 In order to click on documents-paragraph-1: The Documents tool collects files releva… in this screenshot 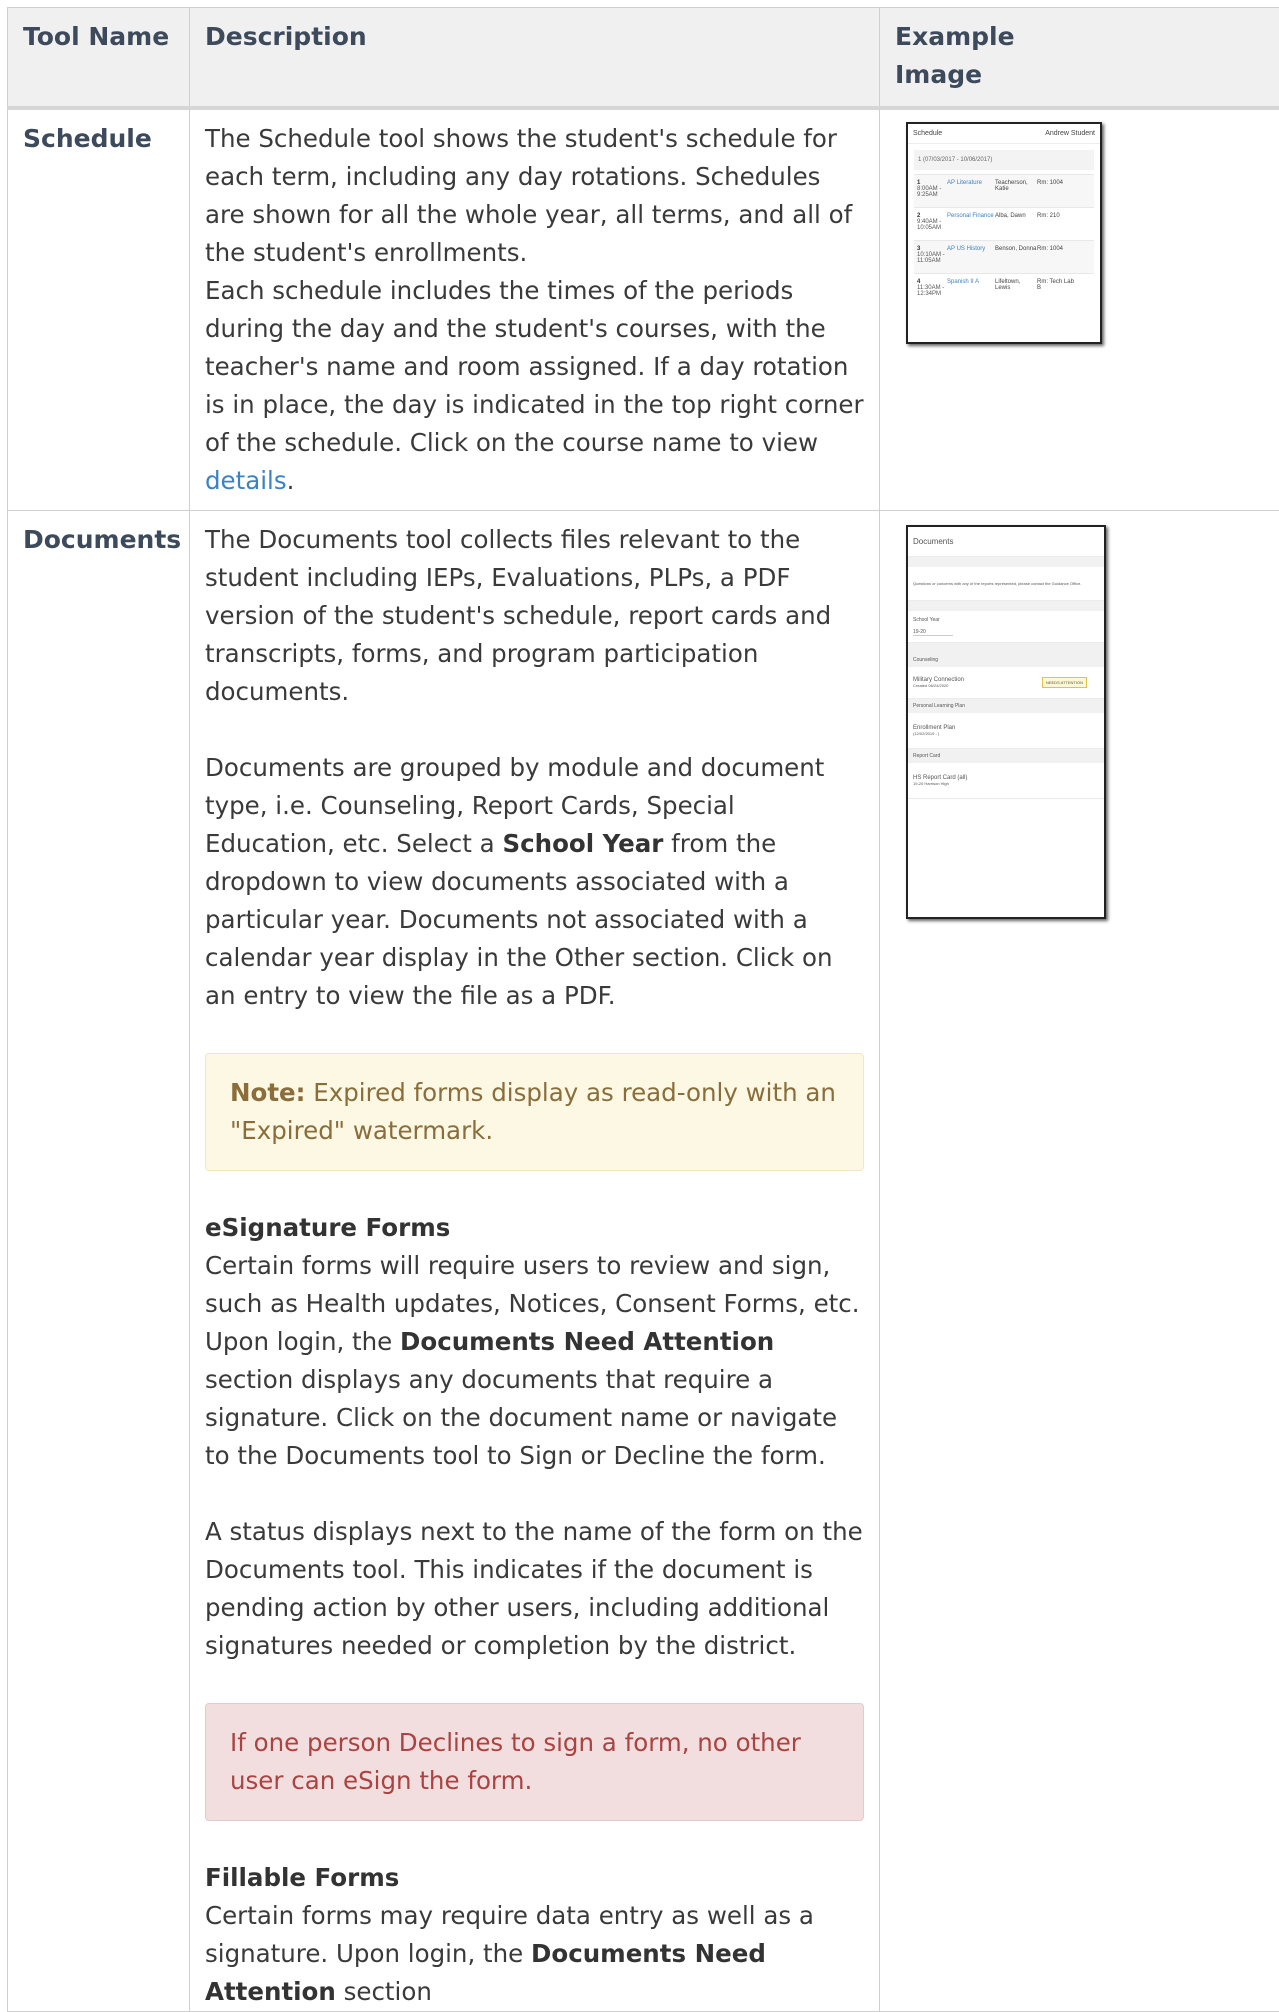, I will do `click(534, 616)`.